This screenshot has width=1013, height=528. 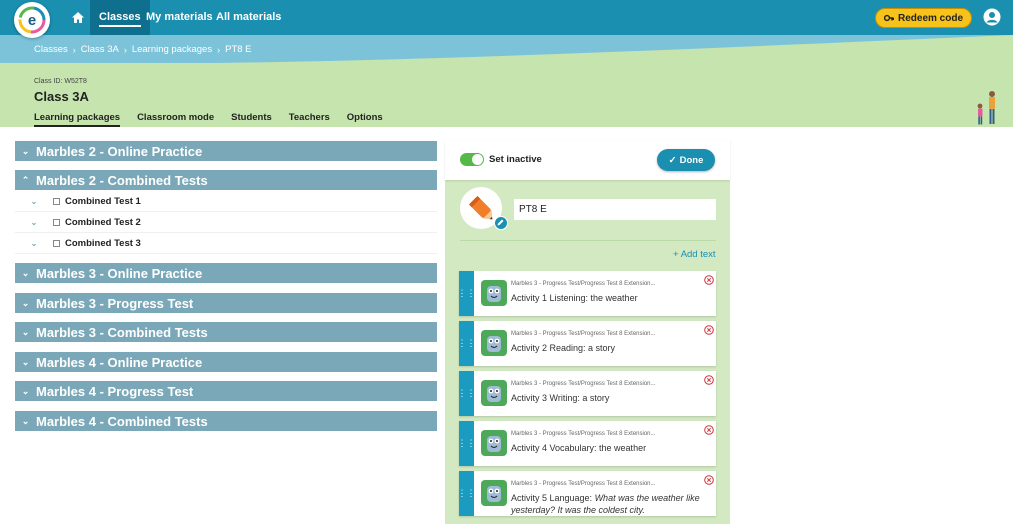 I want to click on breadcrumb-classes: Classes, so click(x=51, y=49).